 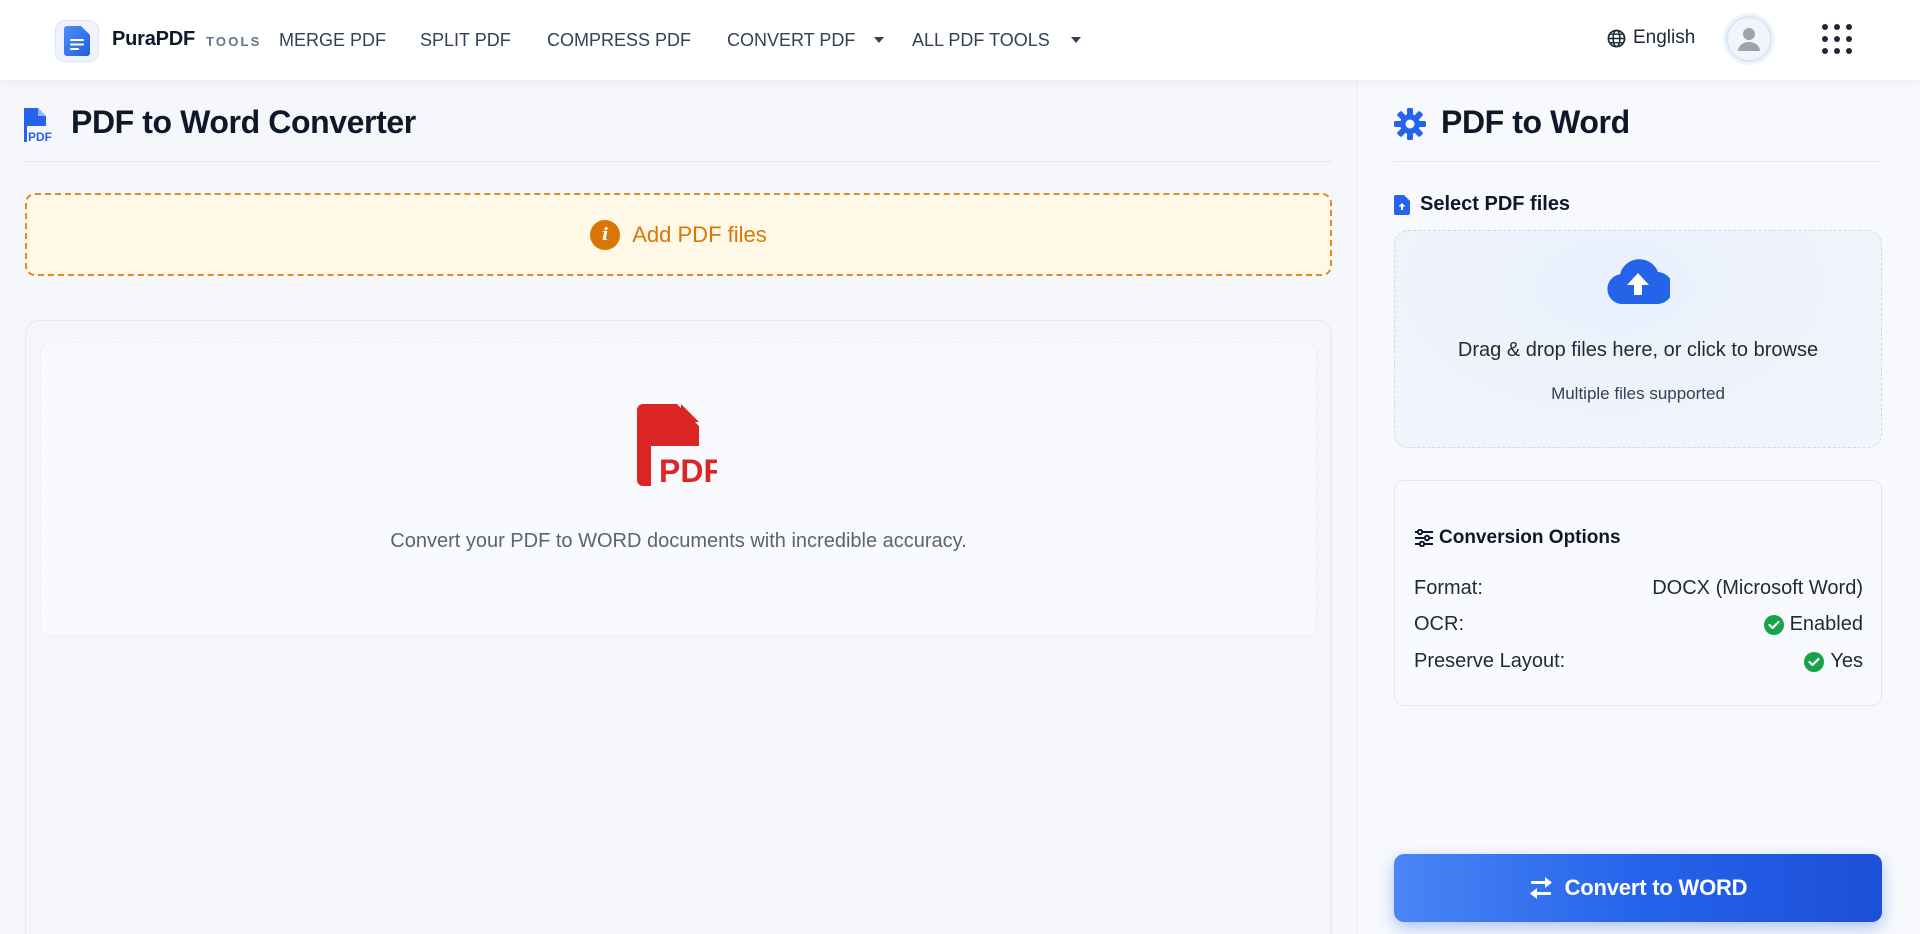 I want to click on conversion-options-heading: Conversion Options, so click(x=1517, y=538).